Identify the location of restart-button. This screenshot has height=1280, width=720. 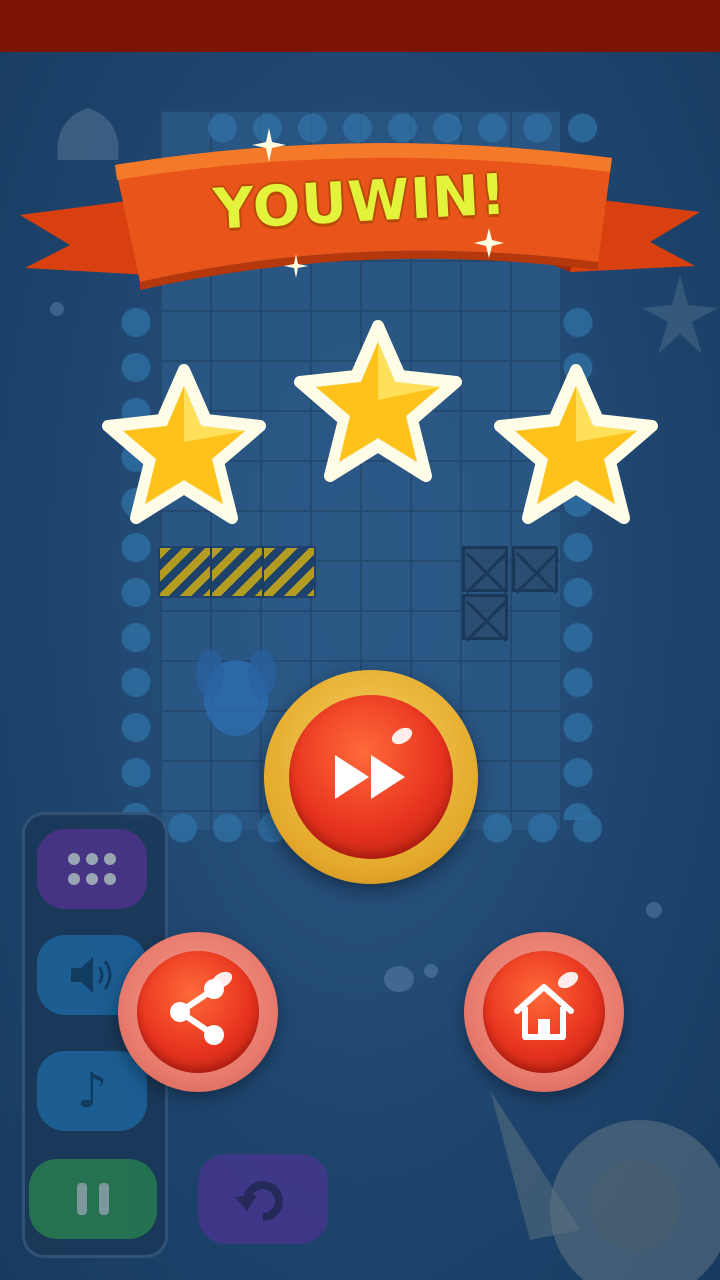
(263, 1199).